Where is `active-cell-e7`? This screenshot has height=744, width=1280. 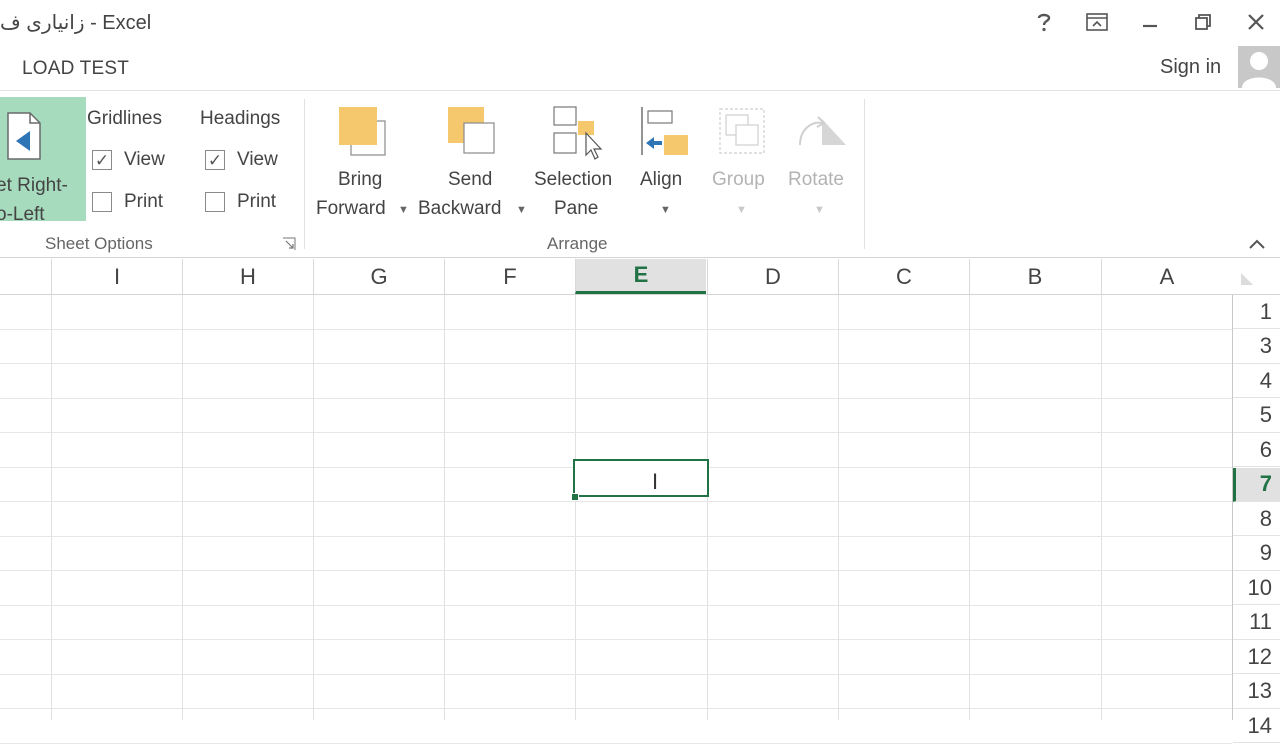
active-cell-e7 is located at coordinates (641, 478).